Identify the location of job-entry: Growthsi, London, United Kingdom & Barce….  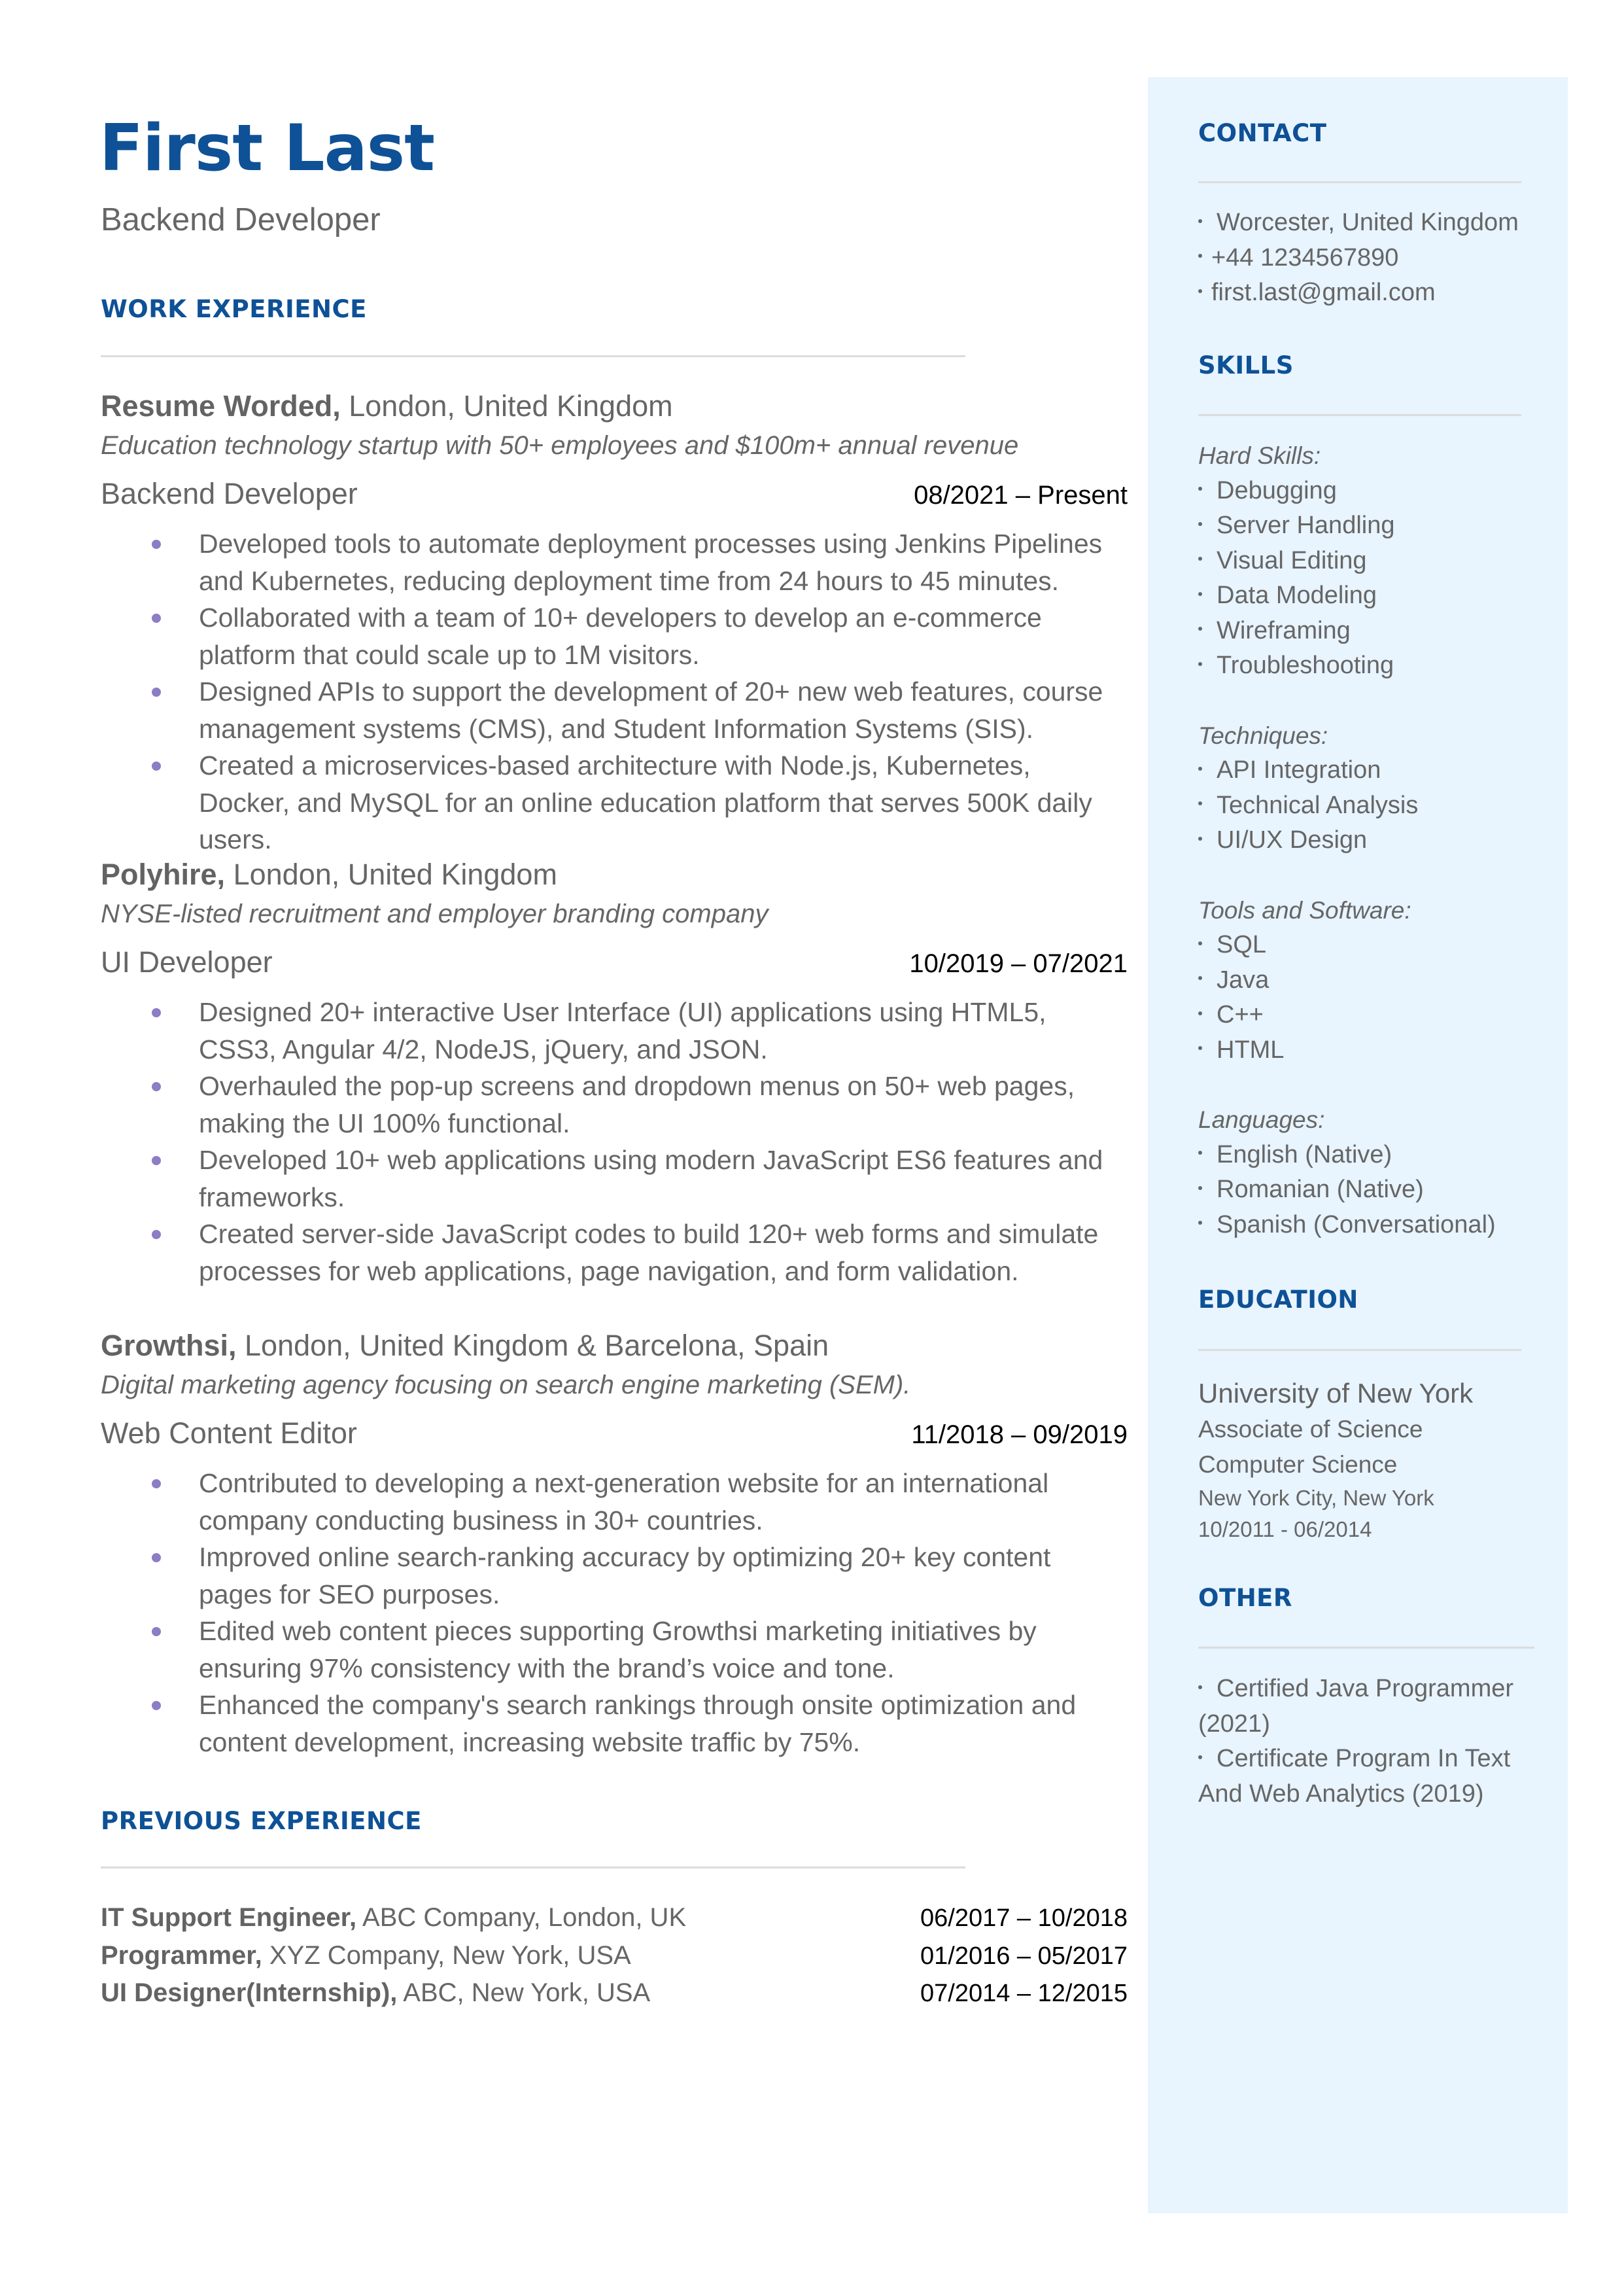
(614, 1544).